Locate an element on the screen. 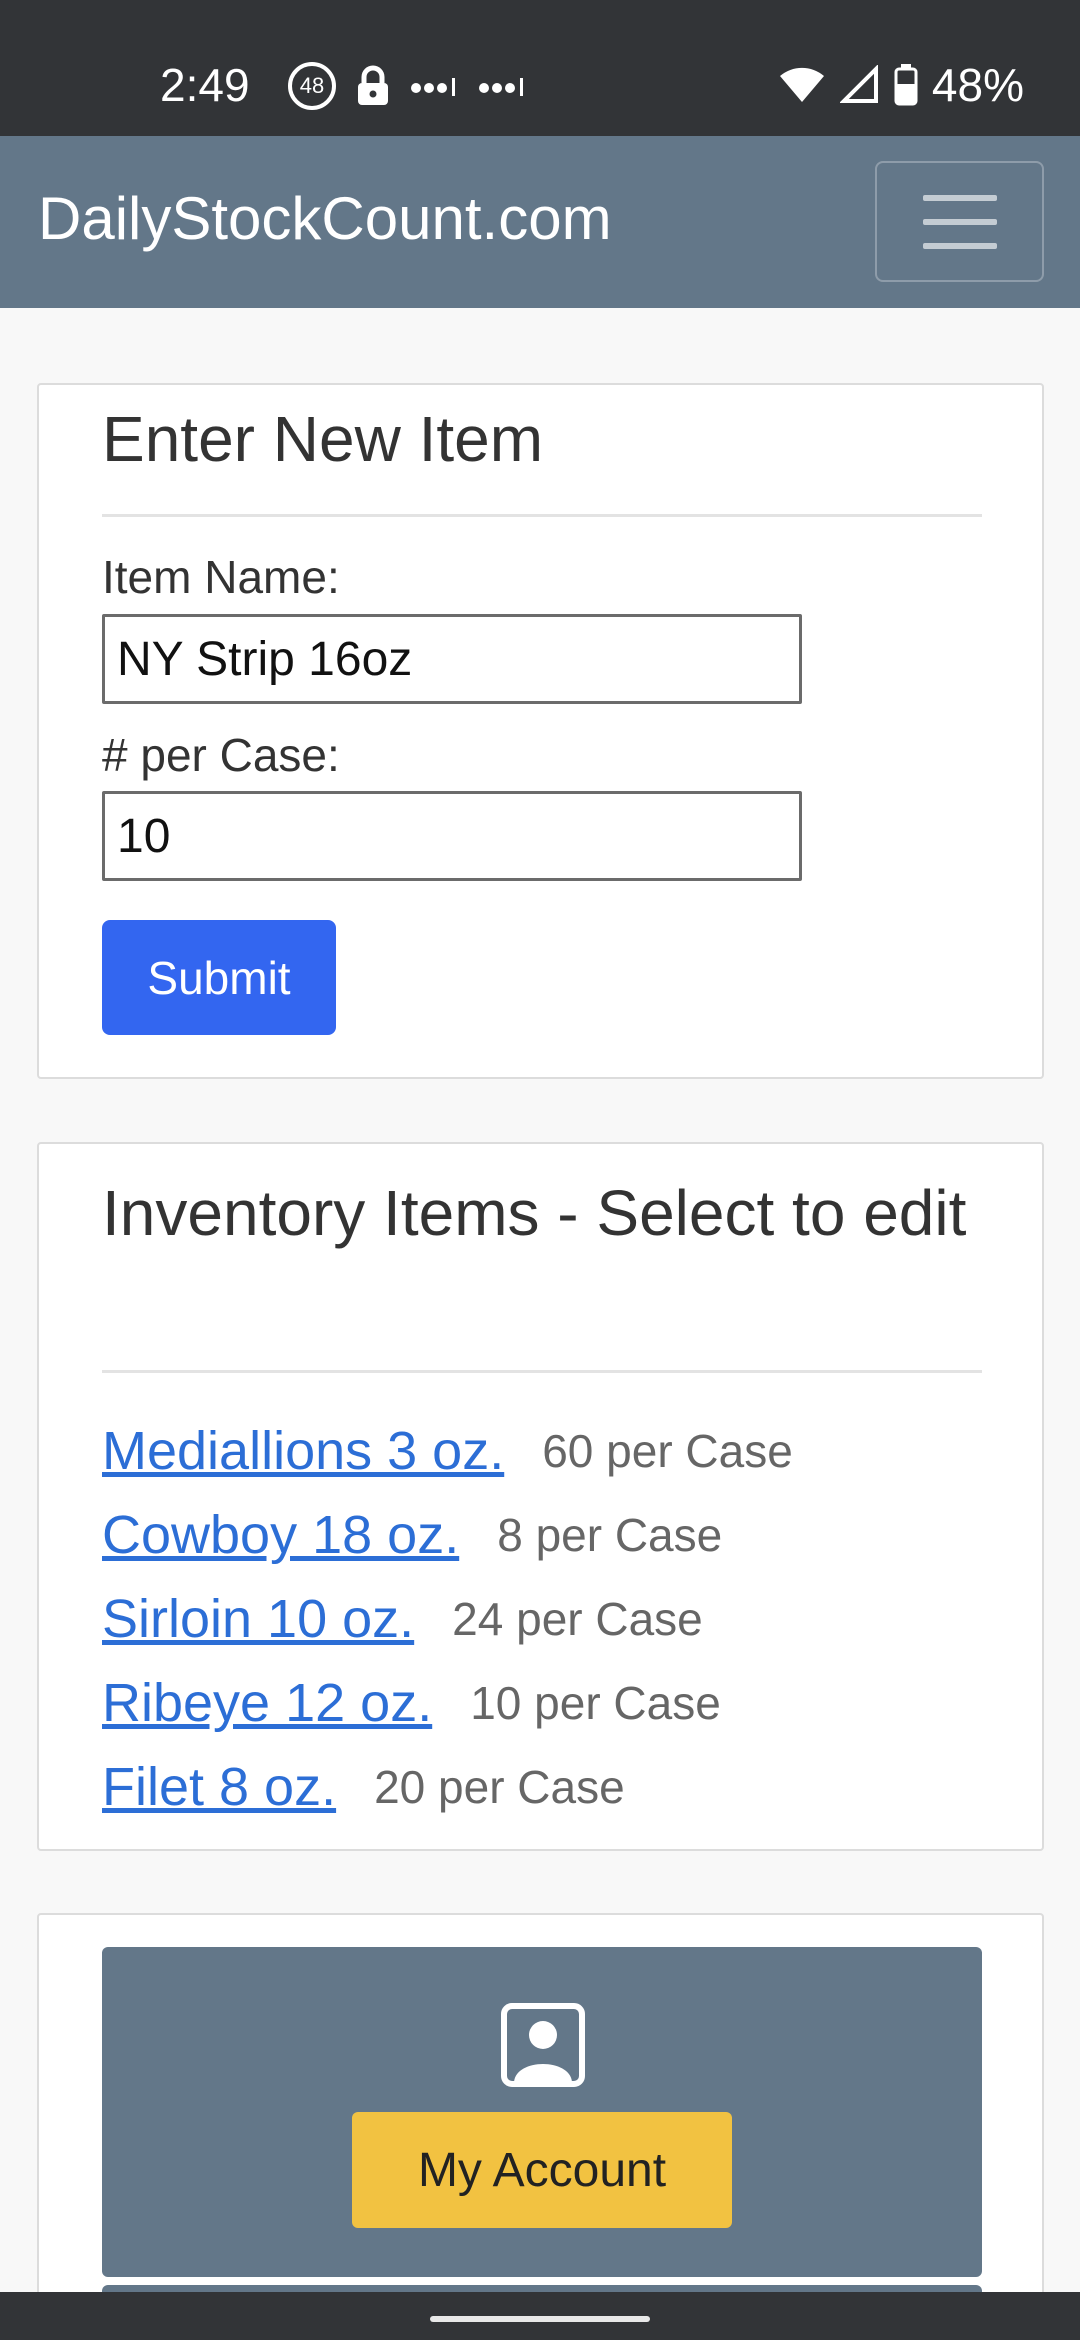 This screenshot has width=1080, height=2340. per-case-input is located at coordinates (452, 836).